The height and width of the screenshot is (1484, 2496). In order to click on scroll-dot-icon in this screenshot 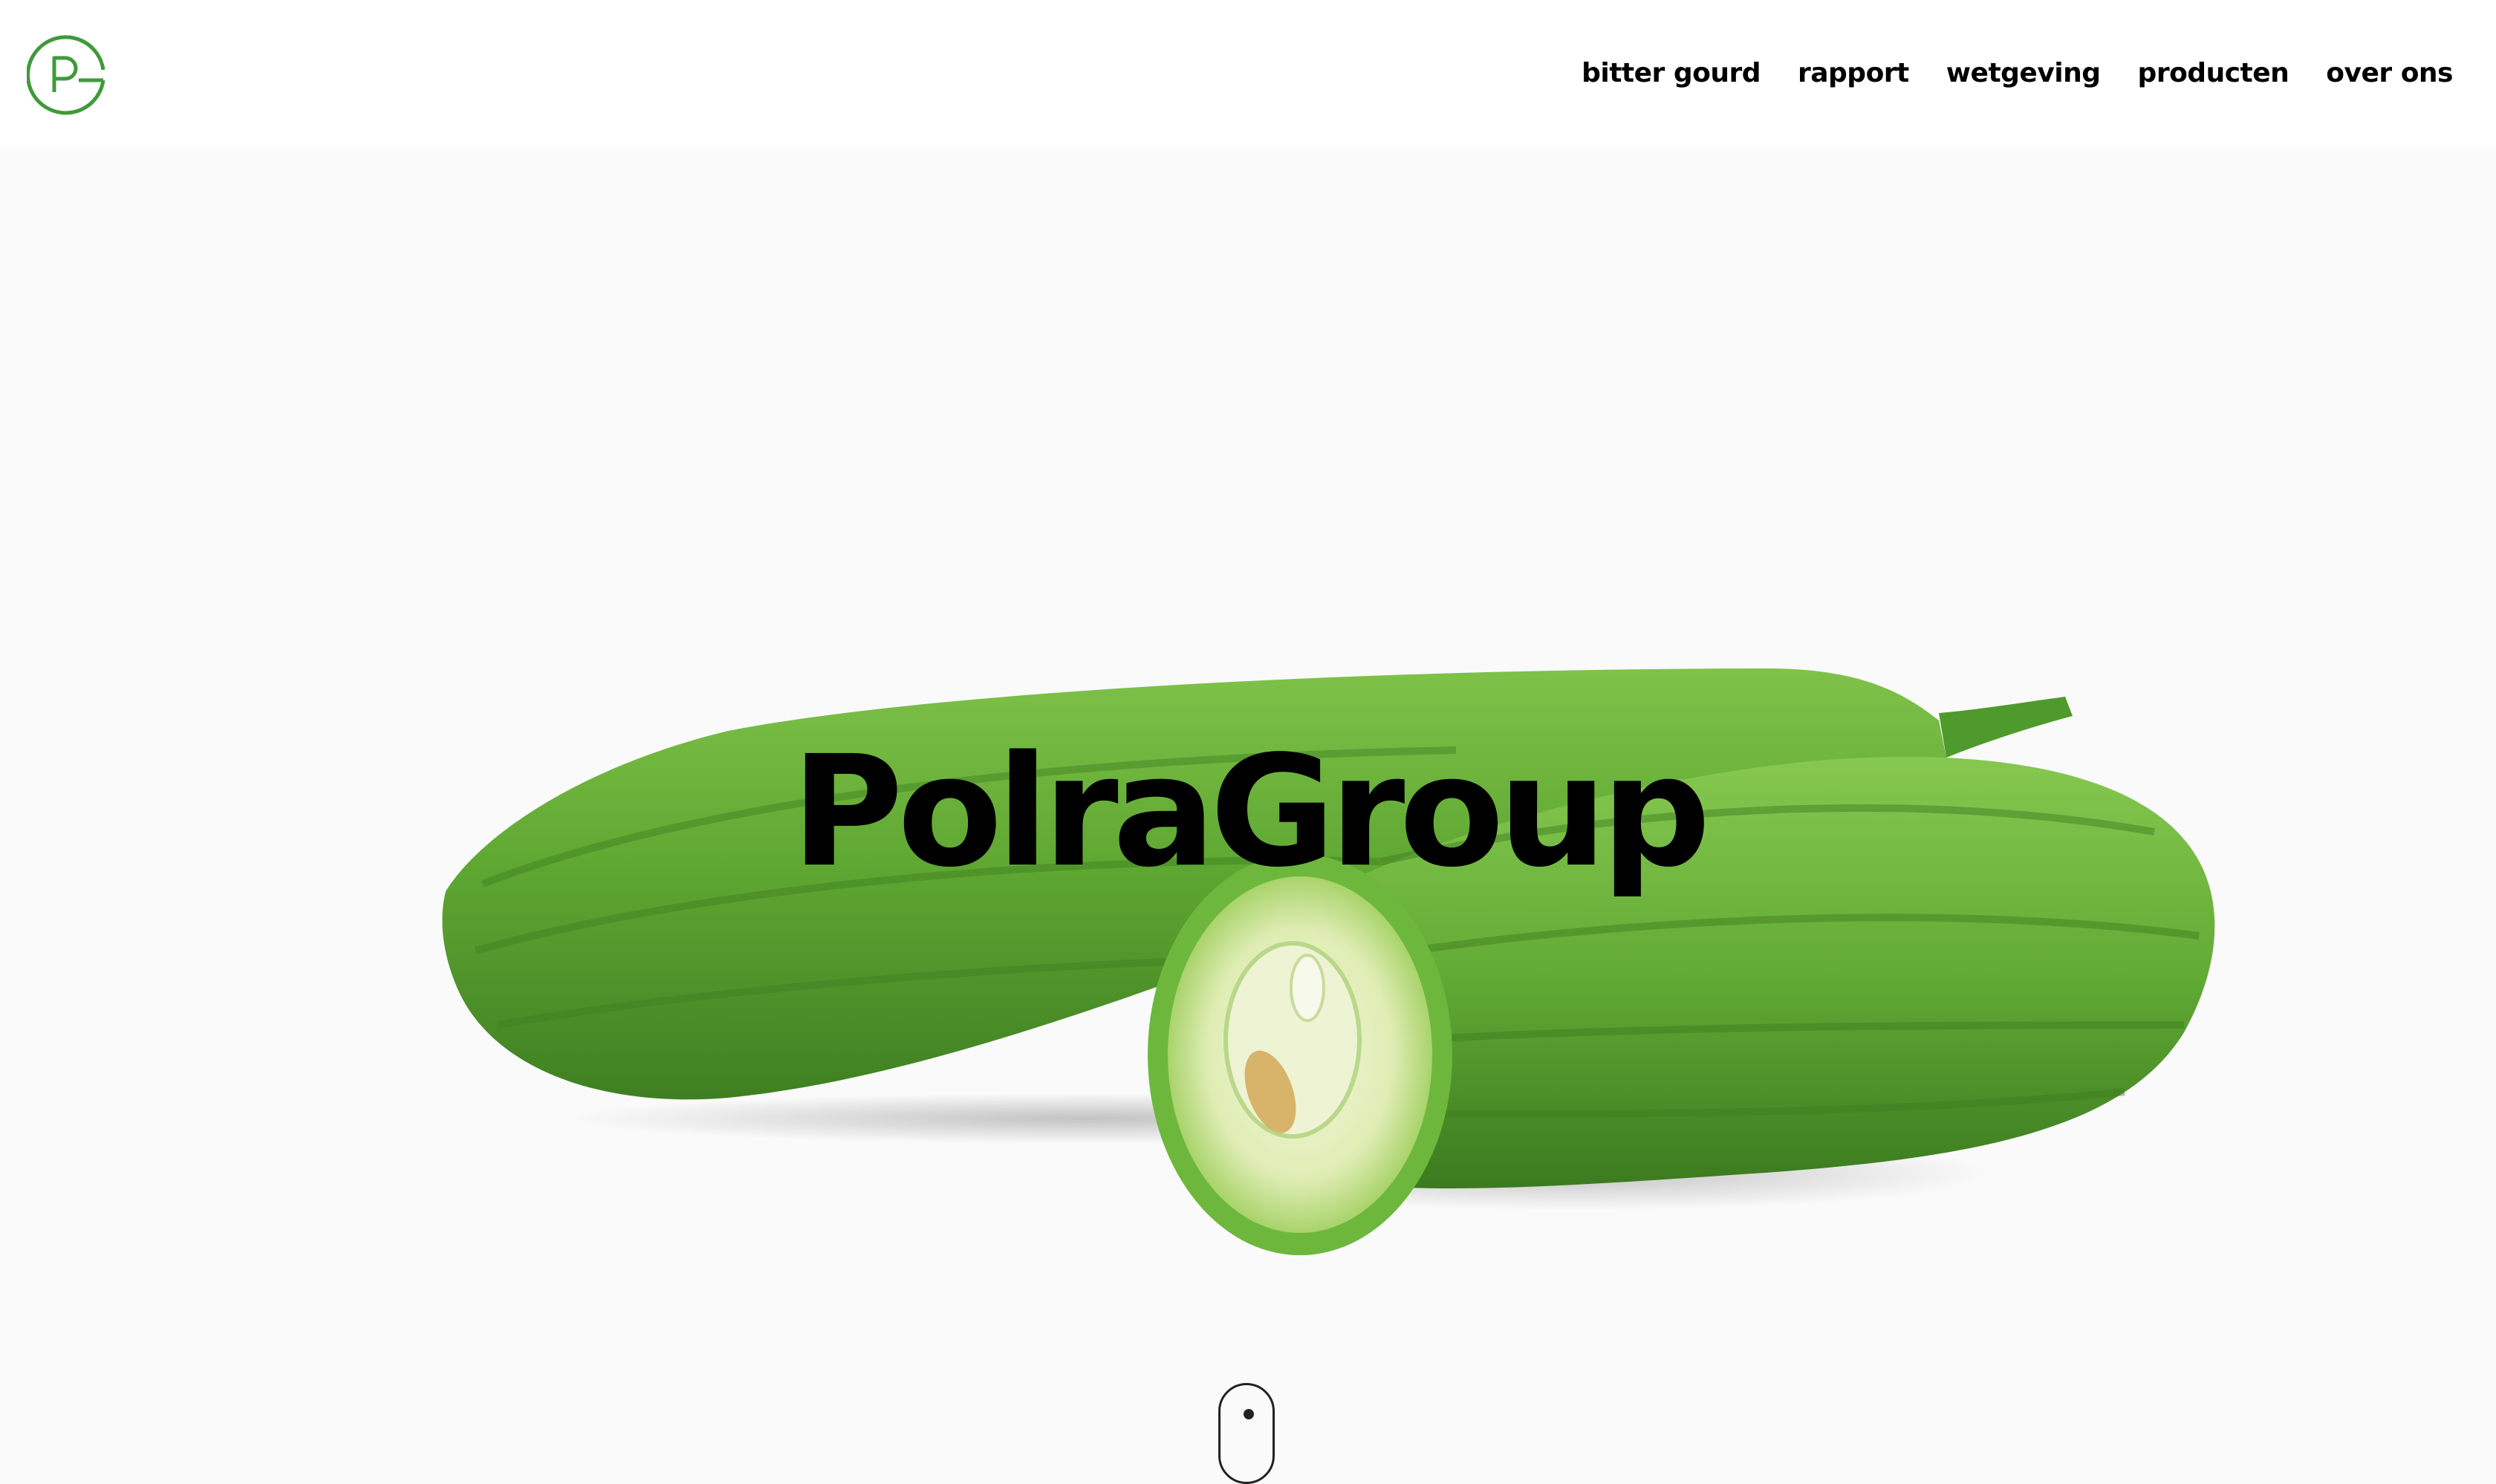, I will do `click(1249, 1414)`.